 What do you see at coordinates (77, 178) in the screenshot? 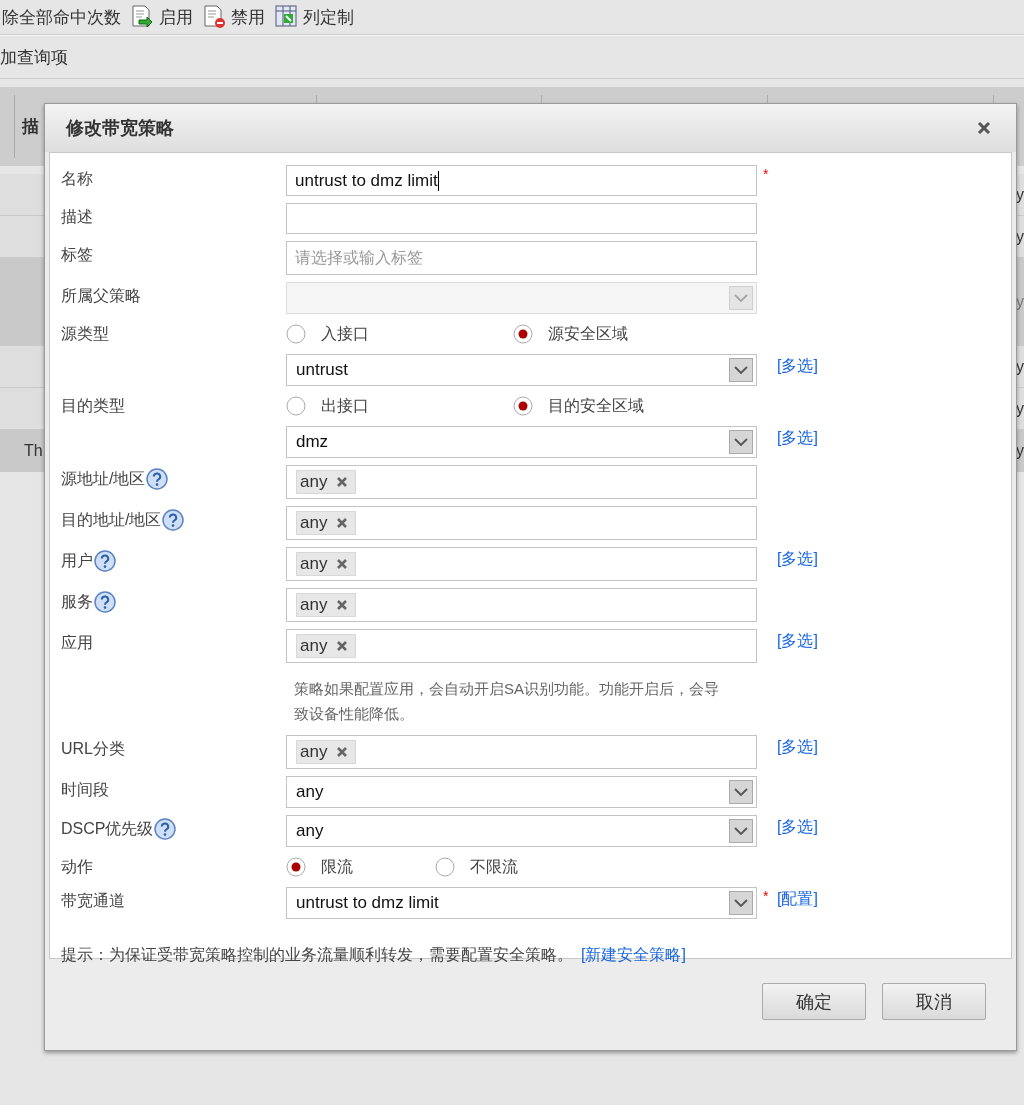
I see `field-label: 名称` at bounding box center [77, 178].